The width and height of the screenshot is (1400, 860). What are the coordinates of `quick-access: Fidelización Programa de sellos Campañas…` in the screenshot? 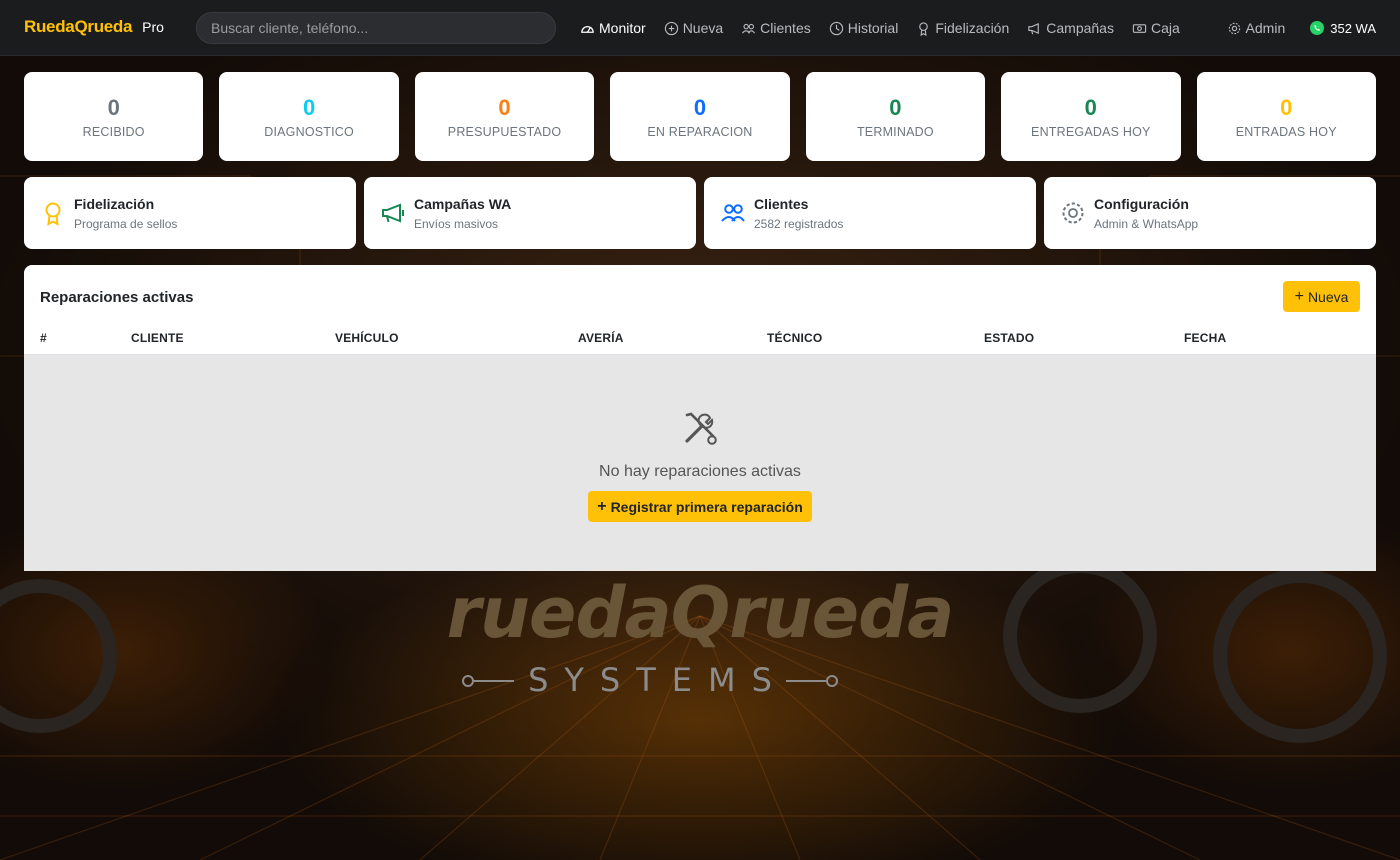 It's located at (700, 213).